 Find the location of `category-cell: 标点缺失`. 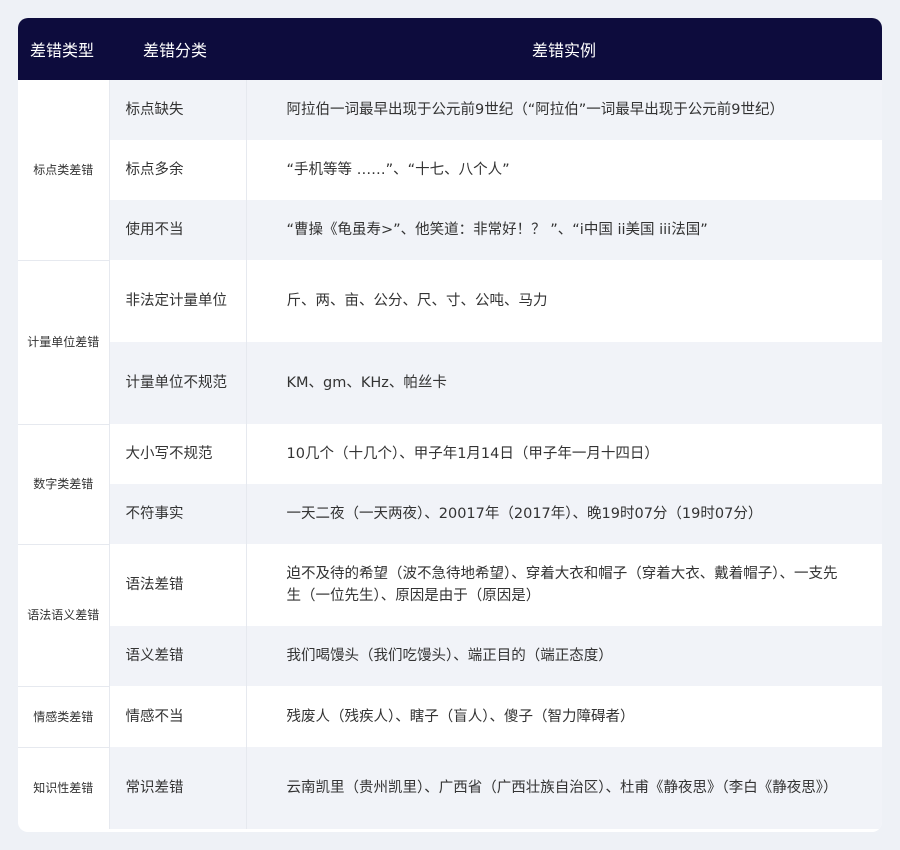

category-cell: 标点缺失 is located at coordinates (178, 110).